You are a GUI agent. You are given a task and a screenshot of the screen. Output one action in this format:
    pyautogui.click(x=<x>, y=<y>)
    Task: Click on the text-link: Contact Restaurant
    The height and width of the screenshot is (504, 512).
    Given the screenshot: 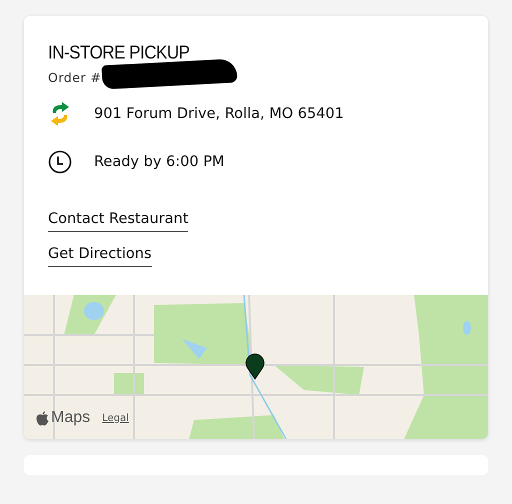 What is the action you would take?
    pyautogui.click(x=118, y=221)
    